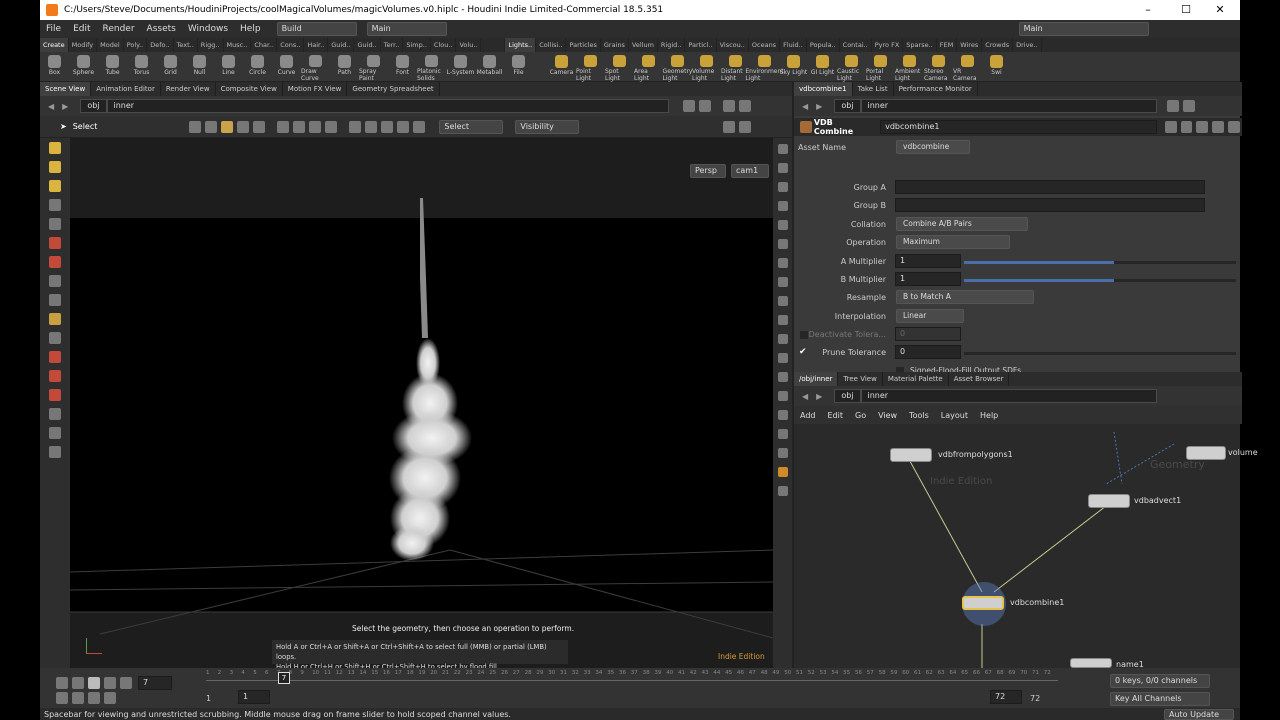  I want to click on menu-help: Help, so click(250, 29).